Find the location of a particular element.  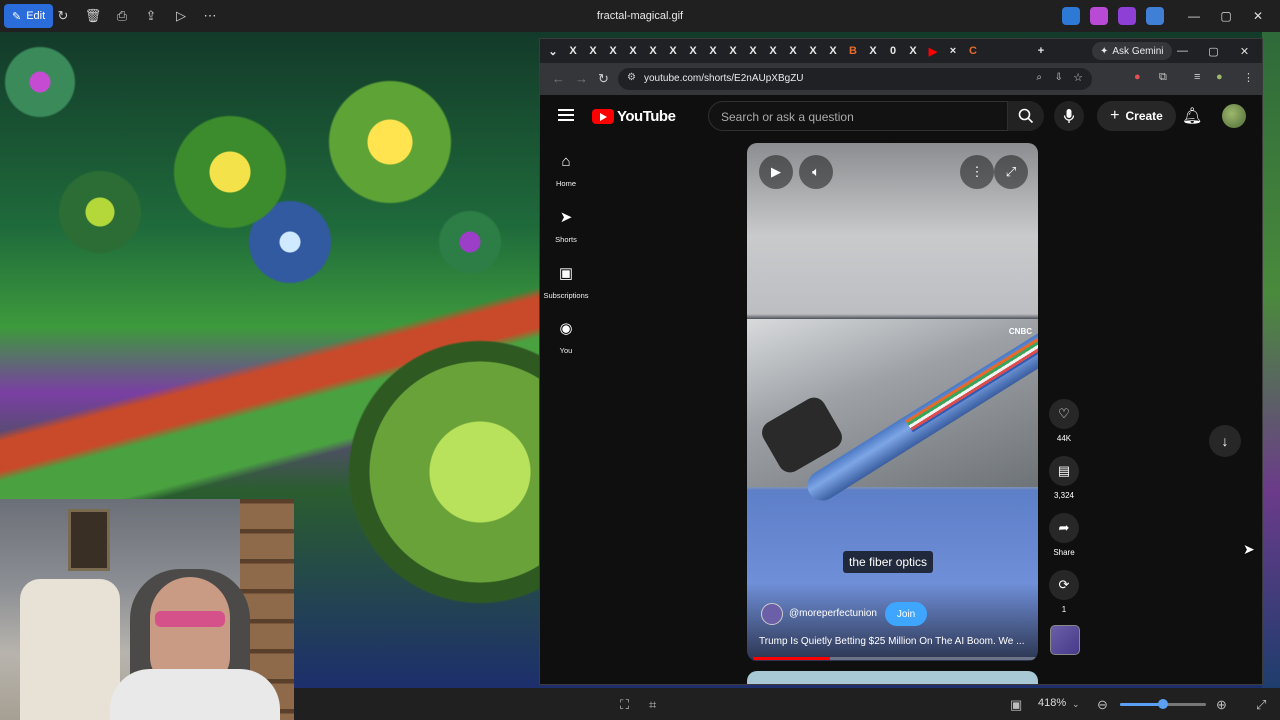

crop-icon: ⌗ is located at coordinates (652, 705).